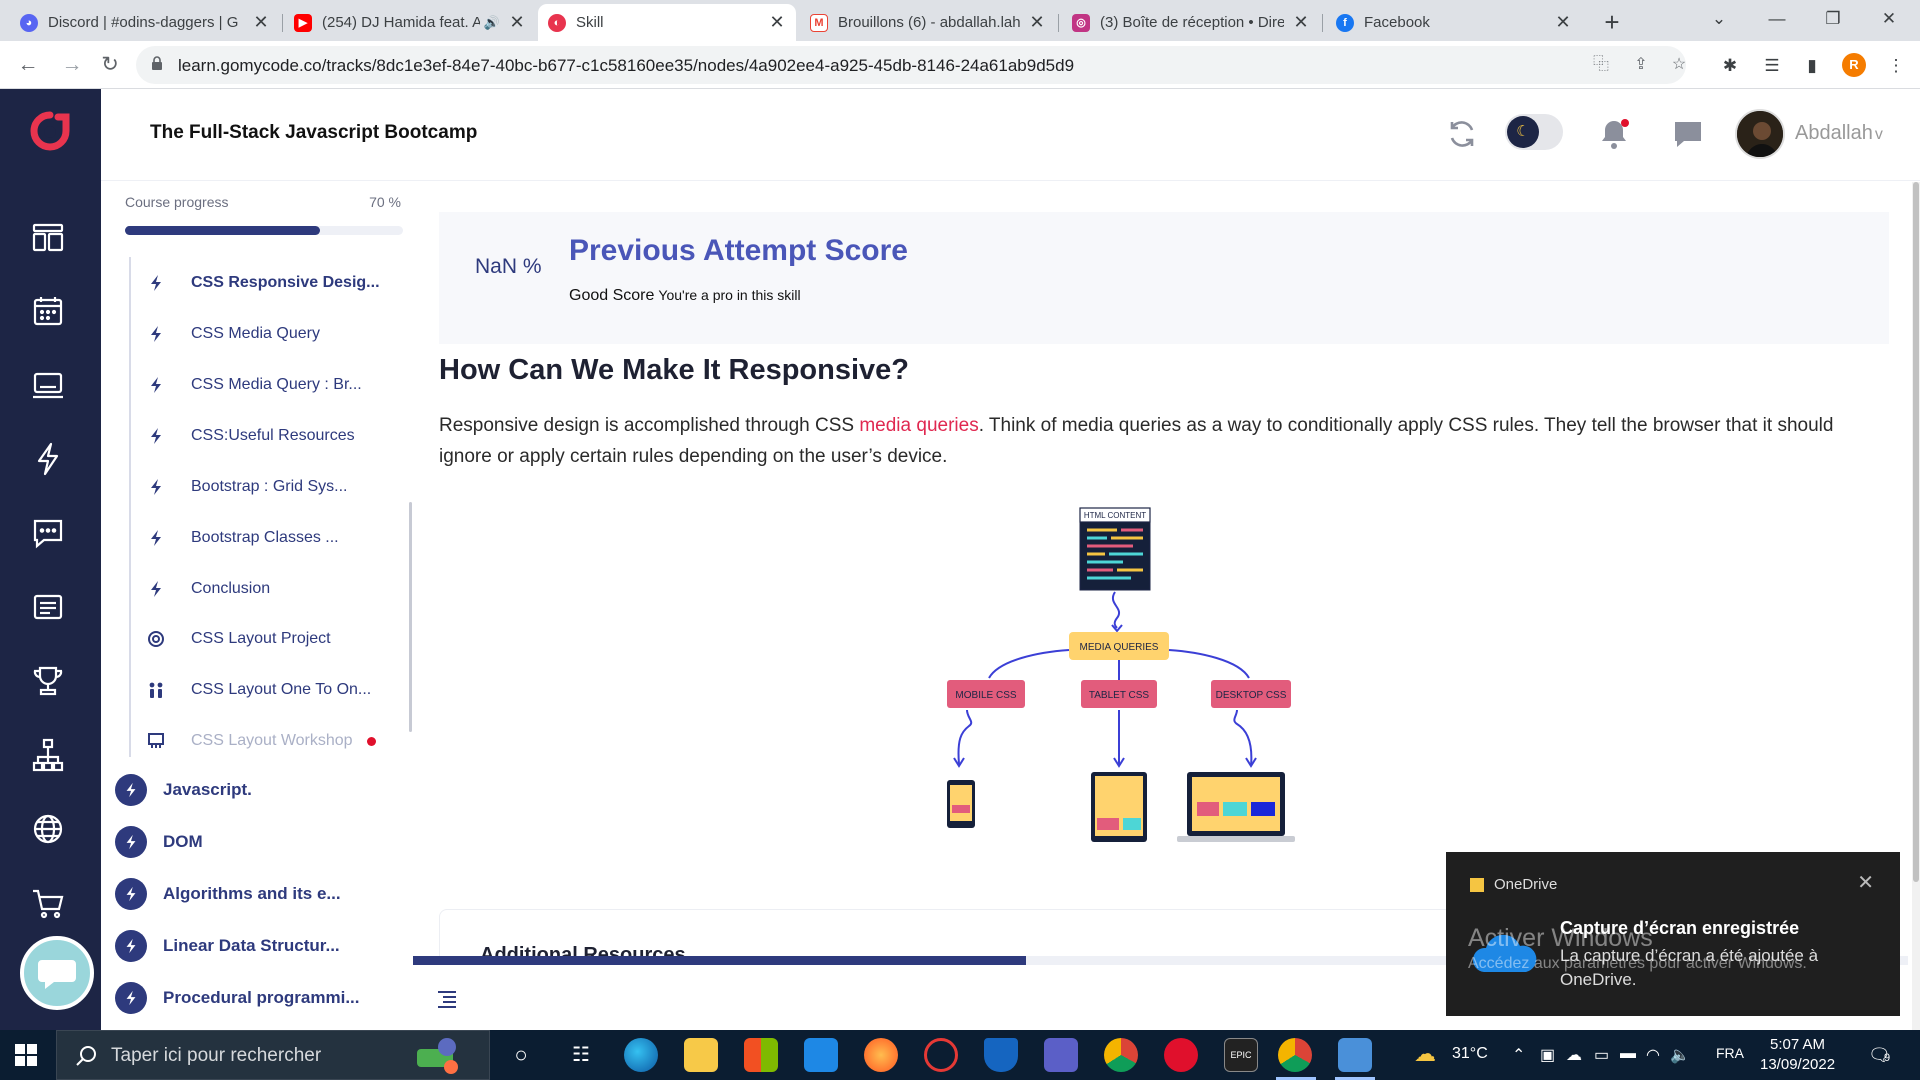 The image size is (1920, 1080). I want to click on globe-icon, so click(48, 829).